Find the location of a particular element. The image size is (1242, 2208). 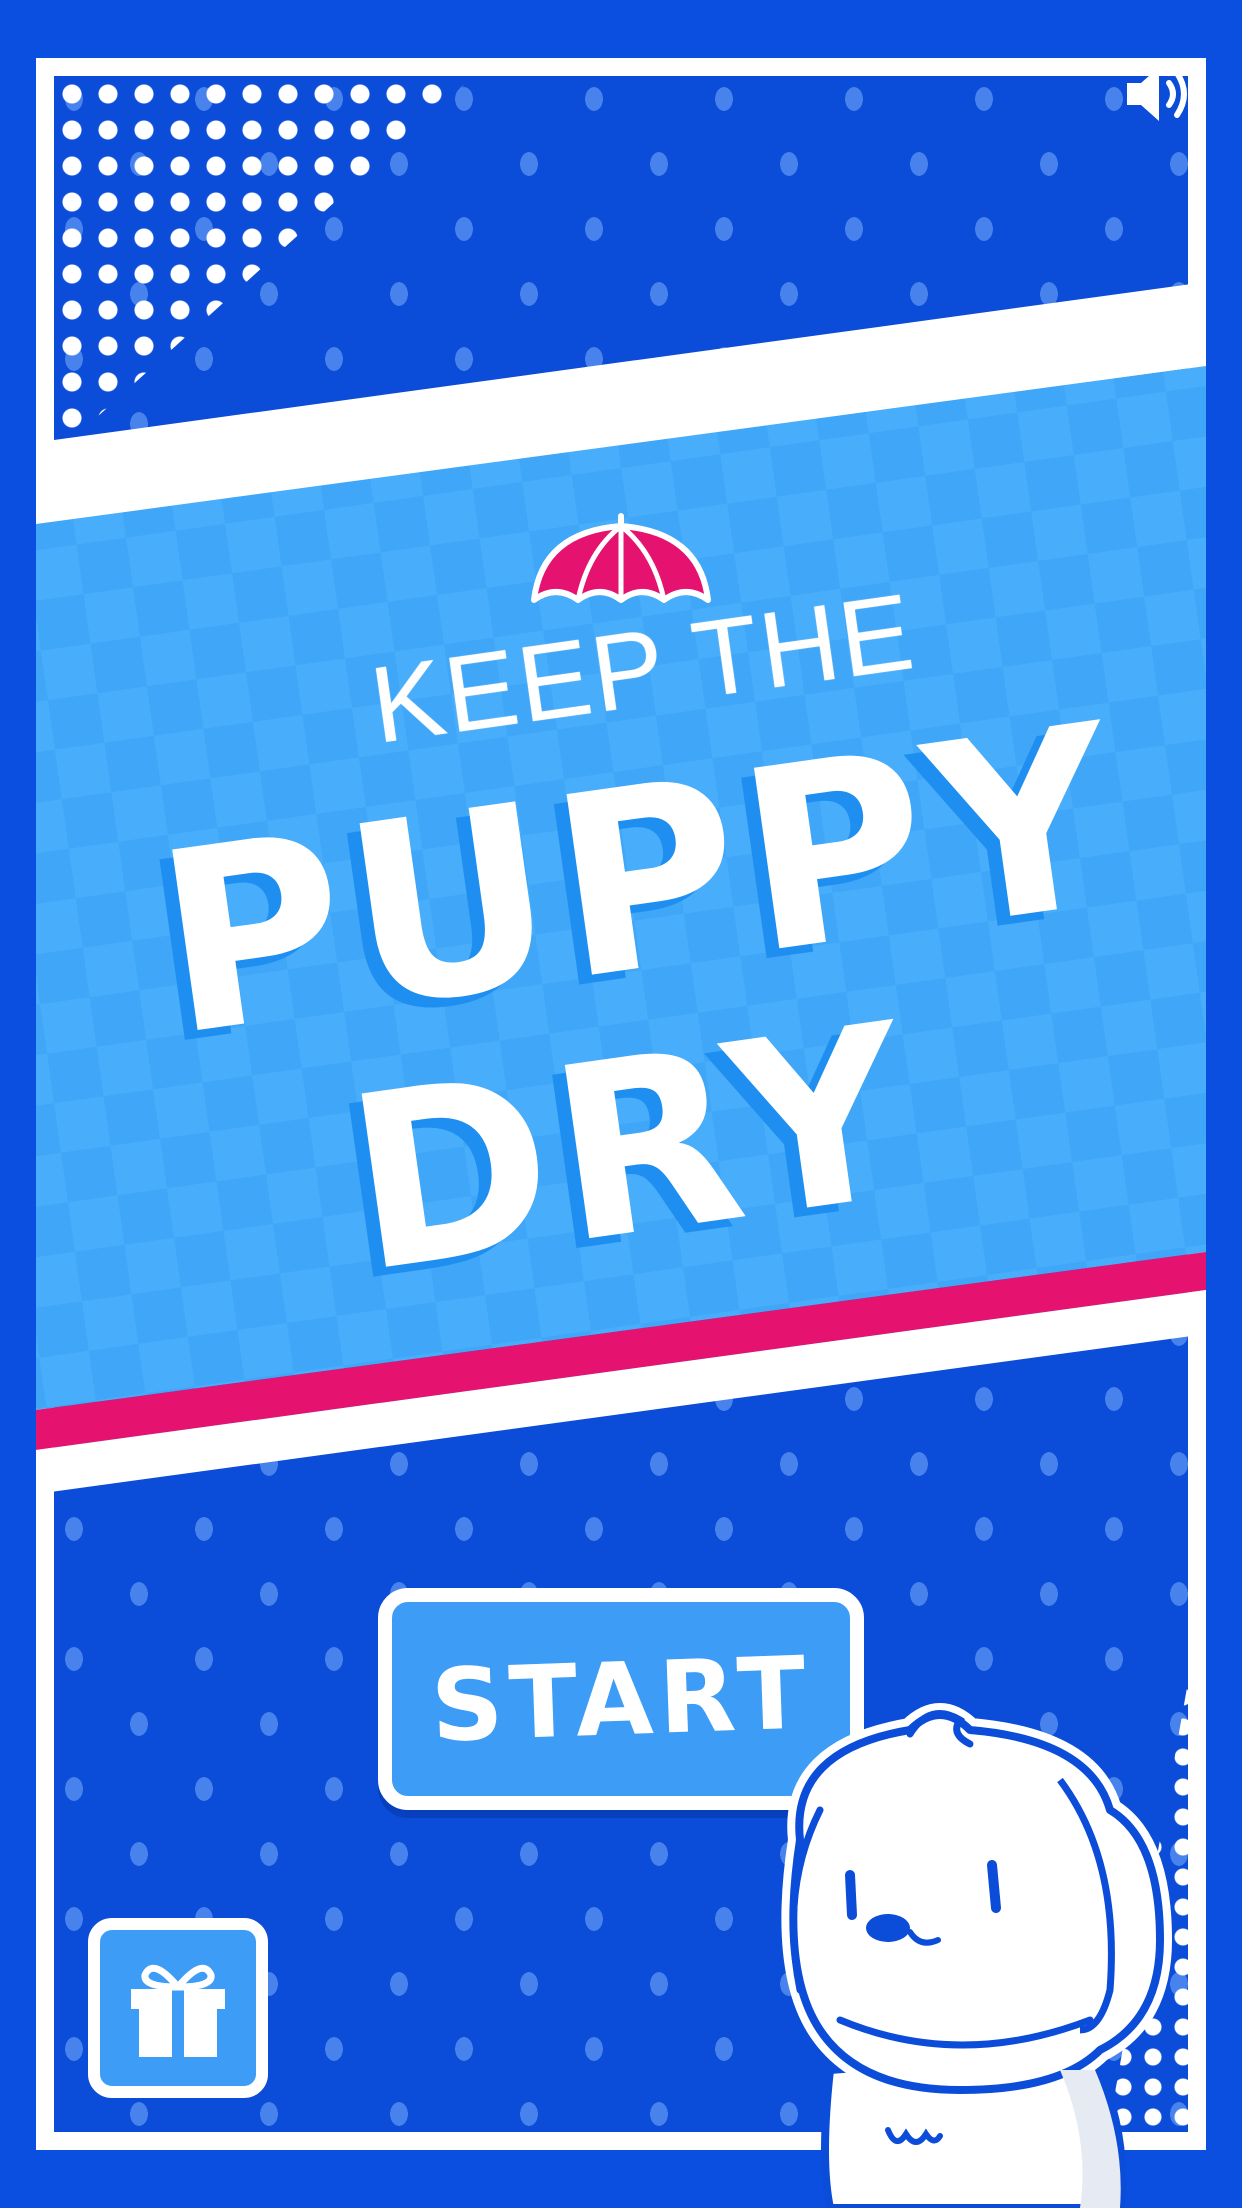

gift-button is located at coordinates (178, 2008).